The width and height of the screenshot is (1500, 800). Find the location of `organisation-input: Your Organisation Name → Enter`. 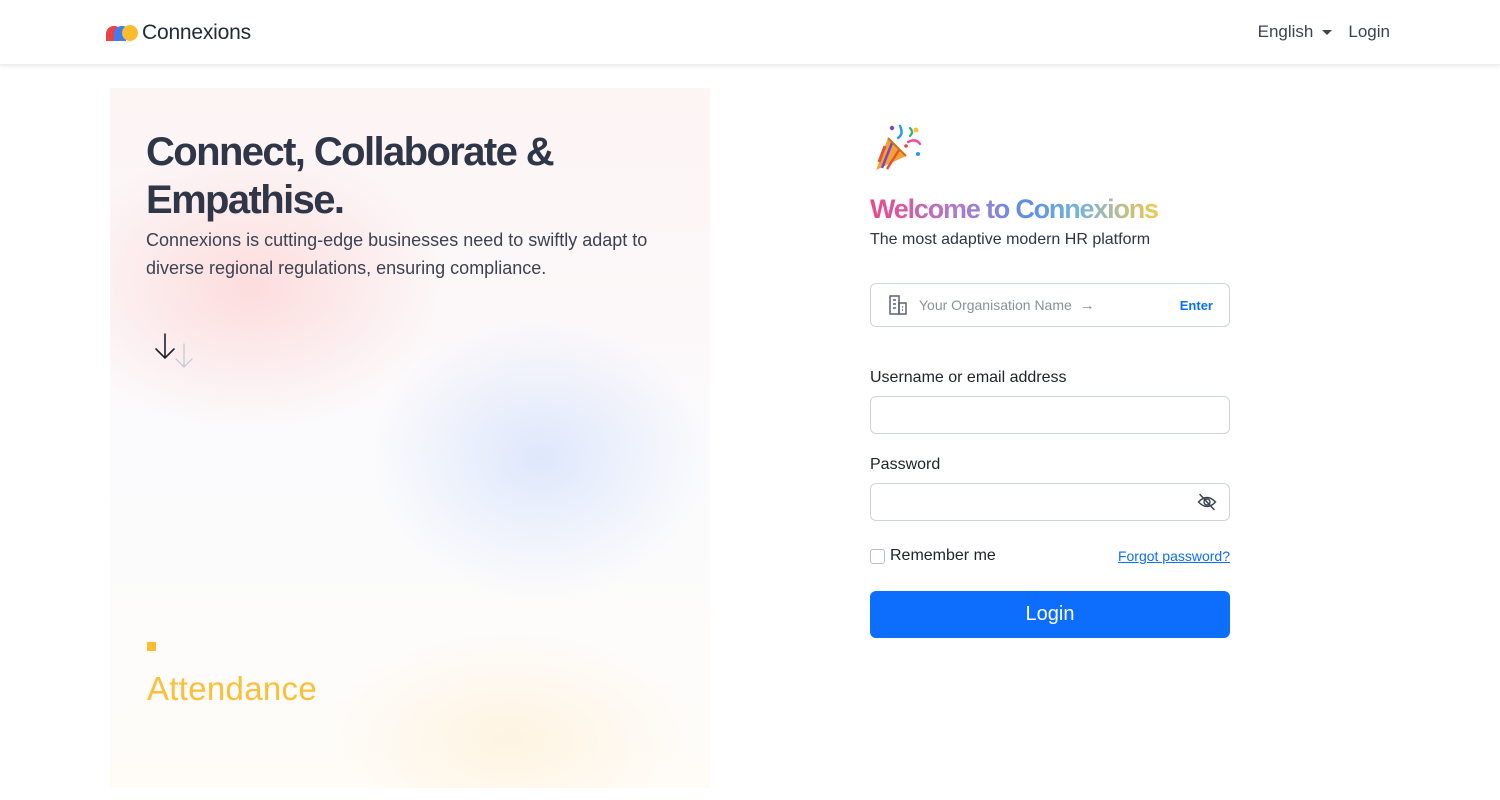

organisation-input: Your Organisation Name → Enter is located at coordinates (1050, 305).